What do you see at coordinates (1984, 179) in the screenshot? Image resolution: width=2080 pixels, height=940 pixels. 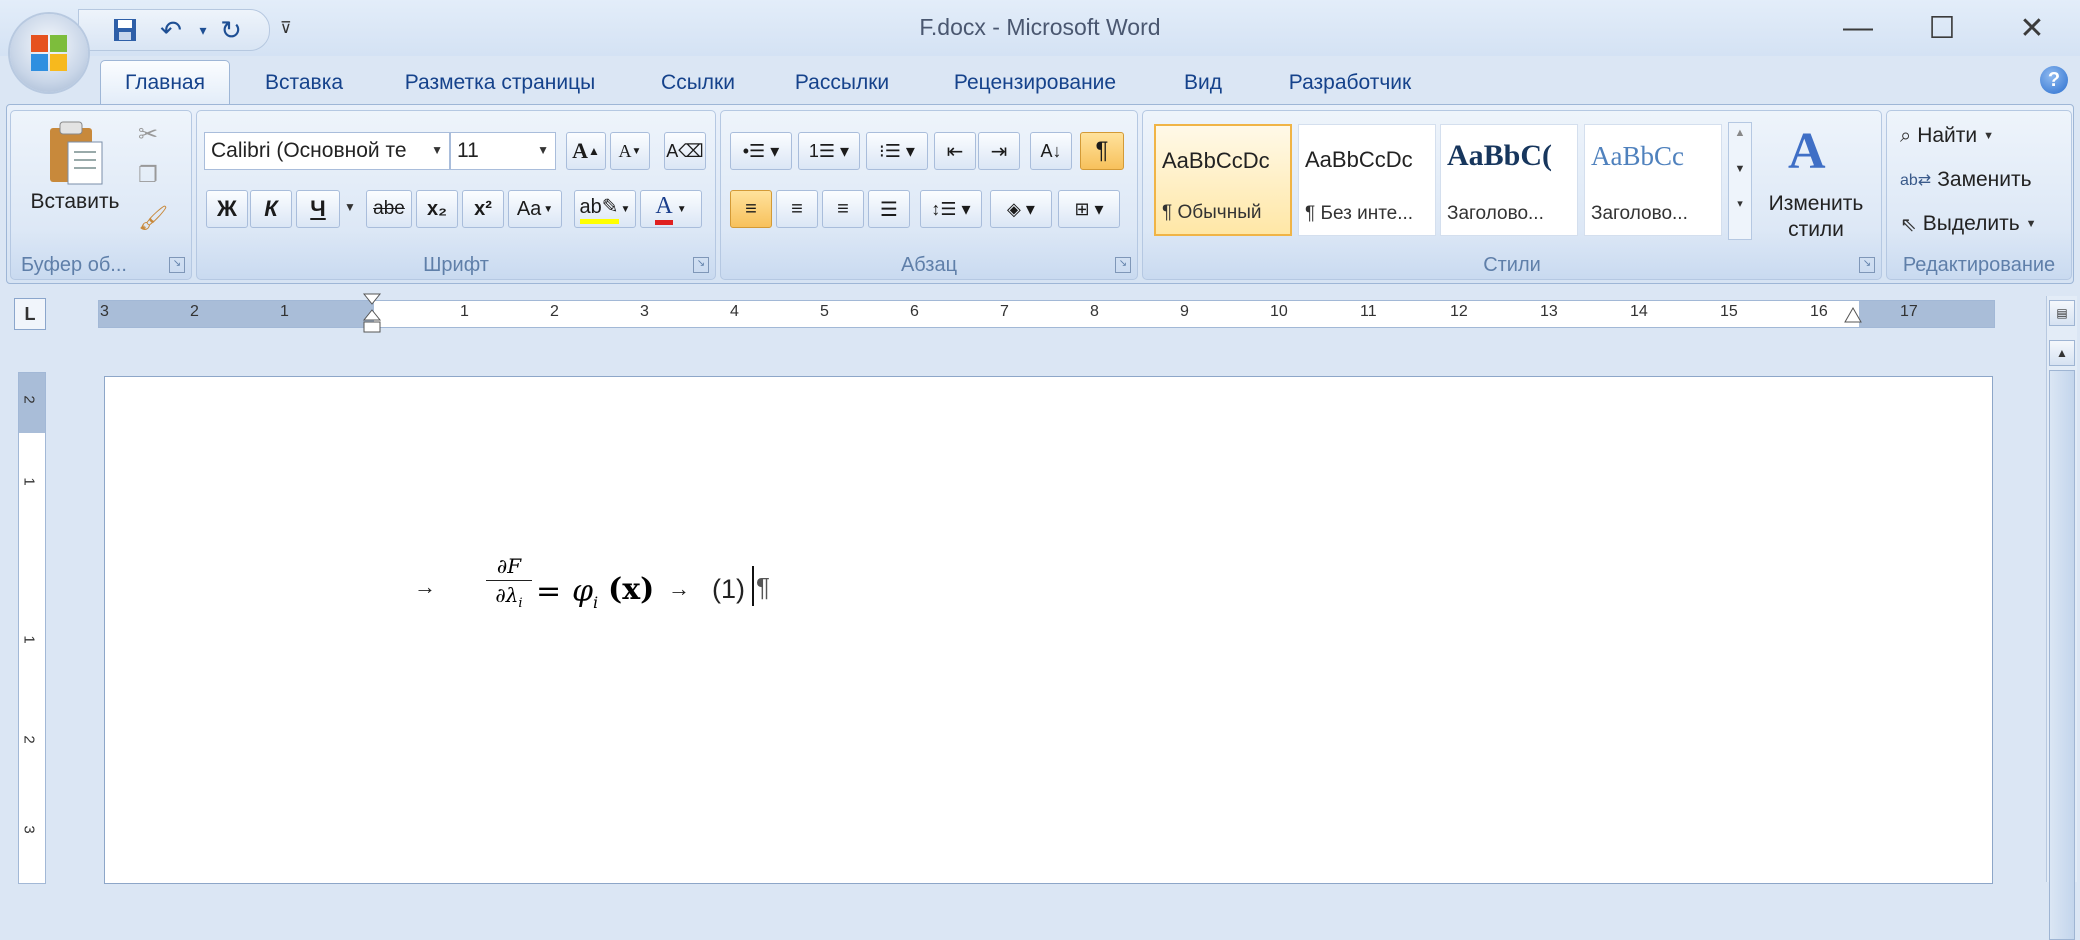 I see `replace-label: Заменить` at bounding box center [1984, 179].